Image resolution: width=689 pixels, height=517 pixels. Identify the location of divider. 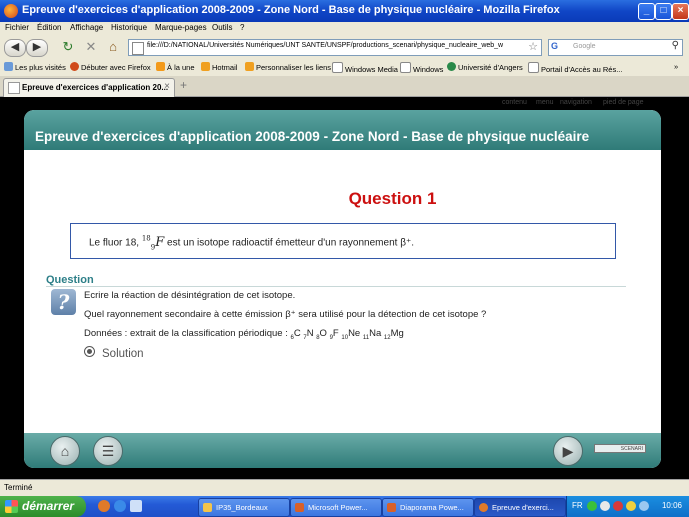
(336, 286).